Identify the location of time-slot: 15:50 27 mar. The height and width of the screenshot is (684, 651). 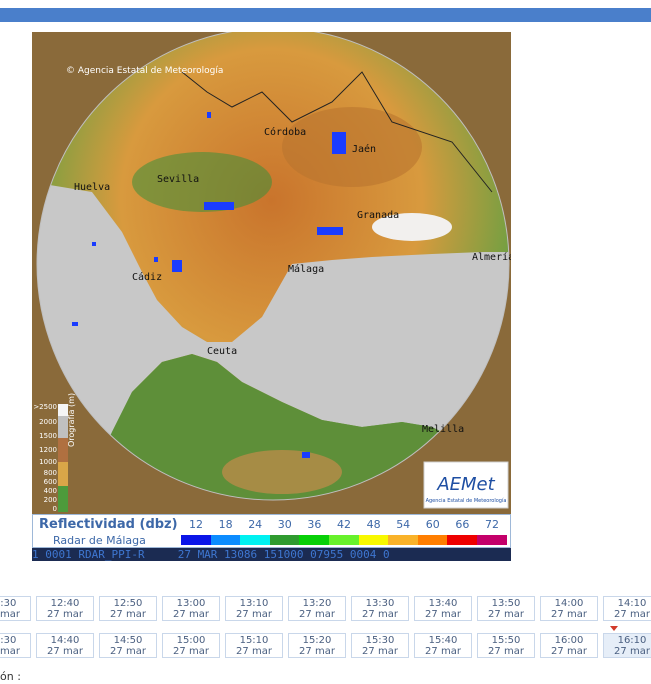
(506, 645).